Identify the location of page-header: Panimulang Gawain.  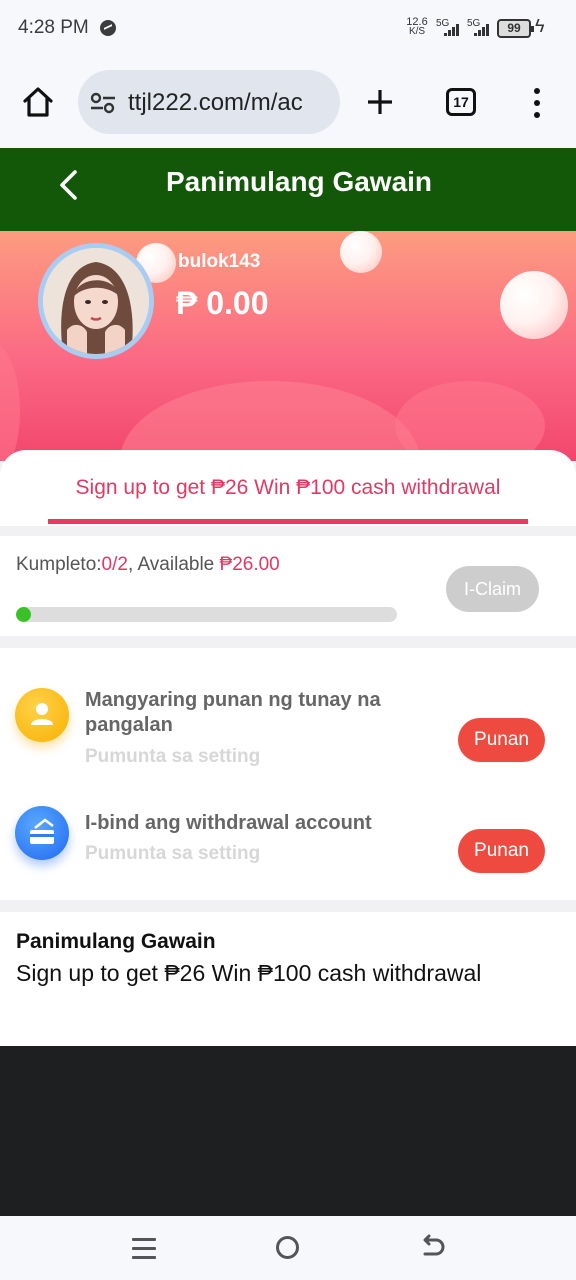
(288, 189).